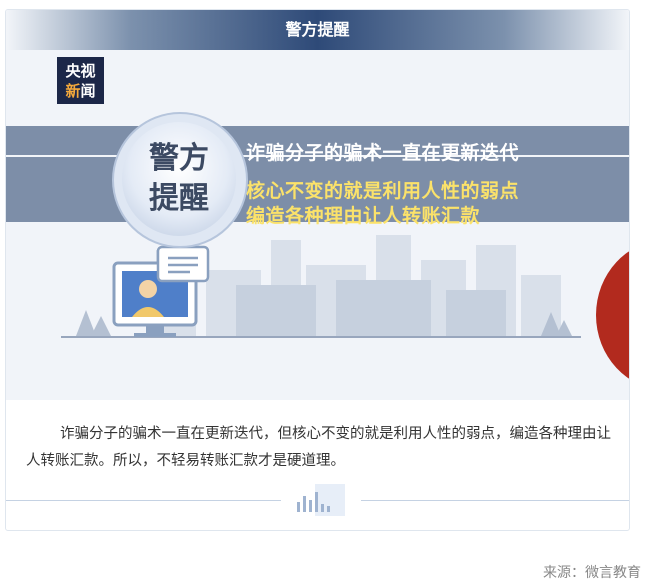 This screenshot has height=588, width=649. What do you see at coordinates (317, 29) in the screenshot?
I see `card-header-title: 警方提醒` at bounding box center [317, 29].